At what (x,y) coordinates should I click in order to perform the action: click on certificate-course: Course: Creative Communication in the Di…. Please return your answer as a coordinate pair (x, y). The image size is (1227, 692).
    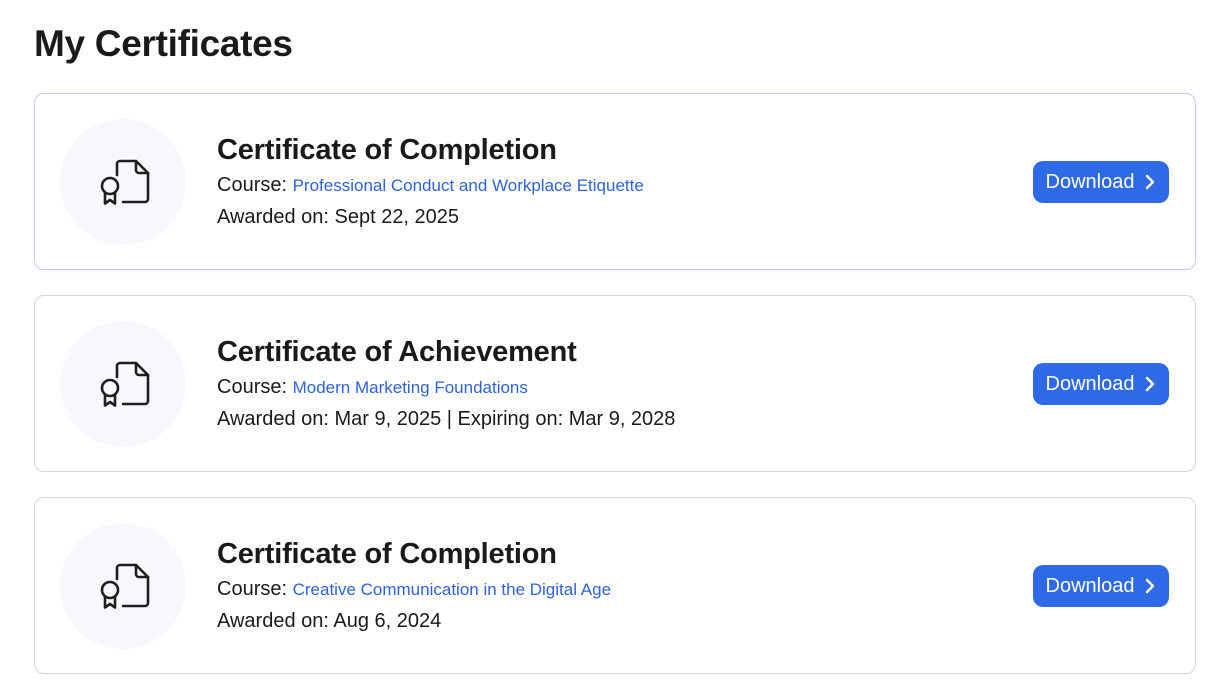
    Looking at the image, I should click on (625, 589).